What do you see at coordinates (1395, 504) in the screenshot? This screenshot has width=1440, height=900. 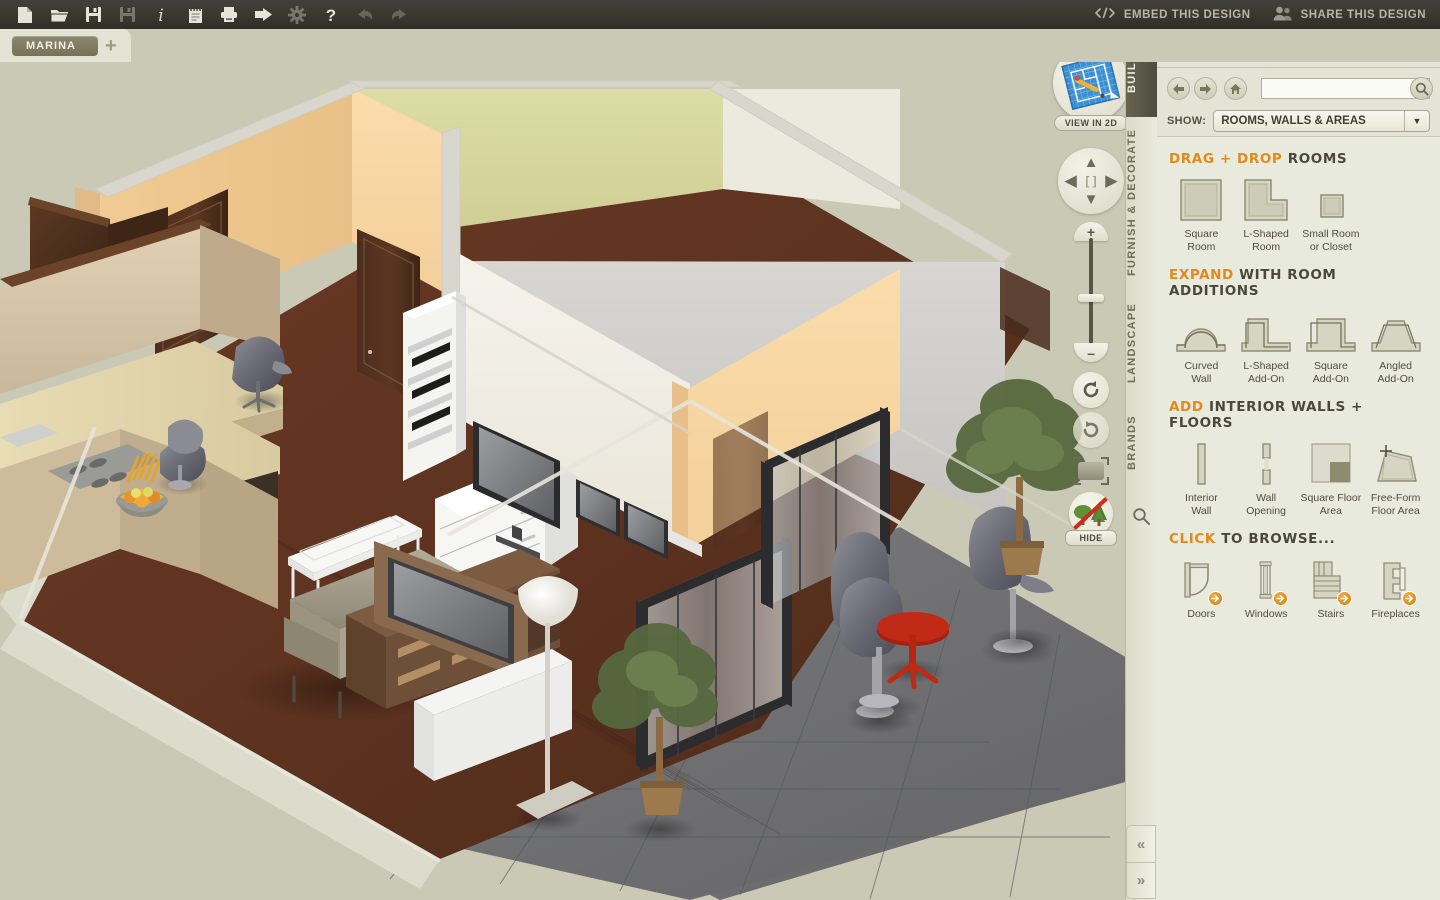 I see `item-label: Free-Form Floor Area` at bounding box center [1395, 504].